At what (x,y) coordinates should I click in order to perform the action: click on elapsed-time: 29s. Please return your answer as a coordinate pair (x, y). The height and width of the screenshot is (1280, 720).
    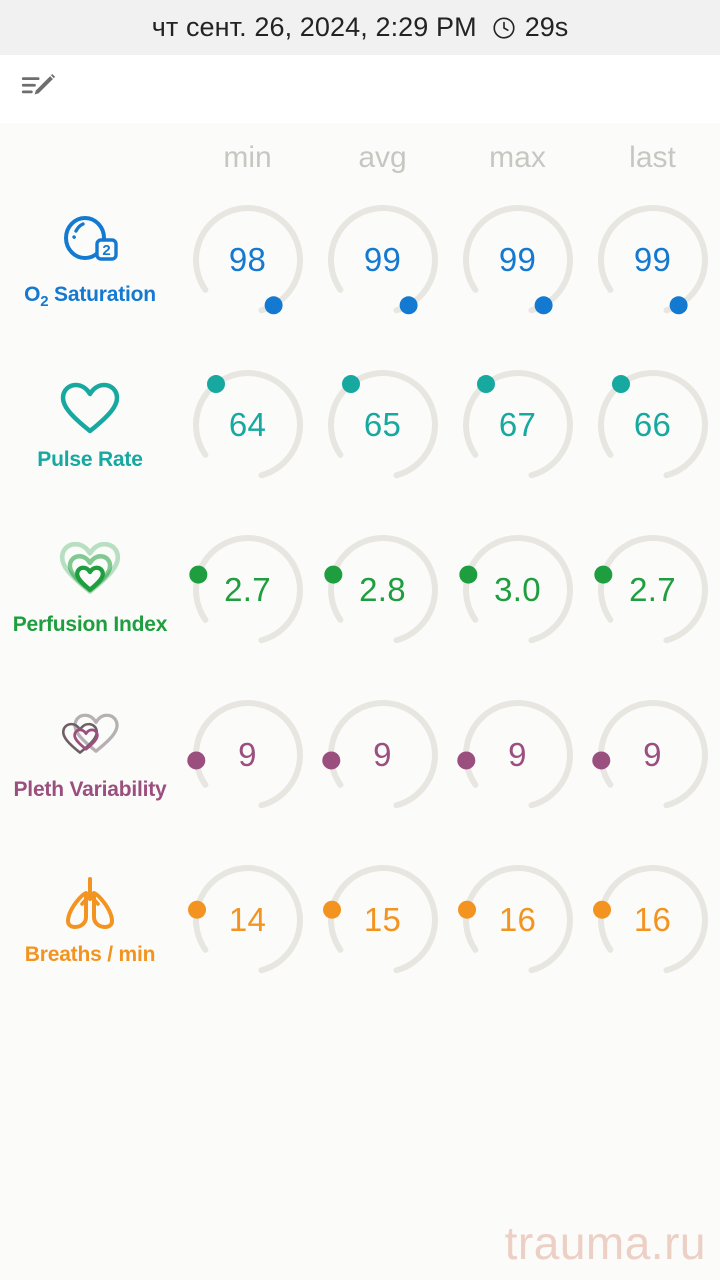
    Looking at the image, I should click on (546, 27).